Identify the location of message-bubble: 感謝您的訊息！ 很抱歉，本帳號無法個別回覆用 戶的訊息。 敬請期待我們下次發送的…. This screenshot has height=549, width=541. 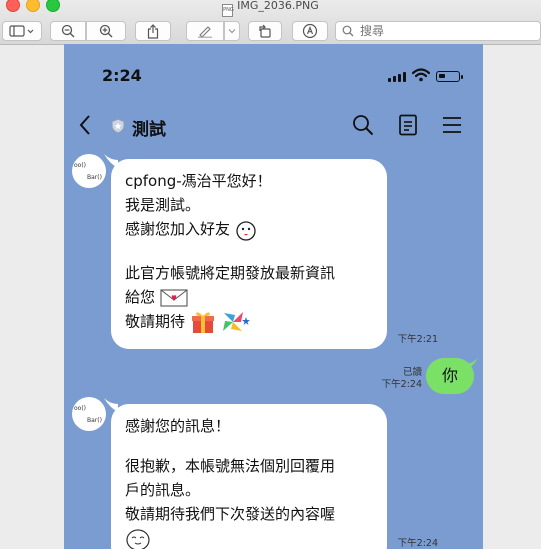
(249, 476).